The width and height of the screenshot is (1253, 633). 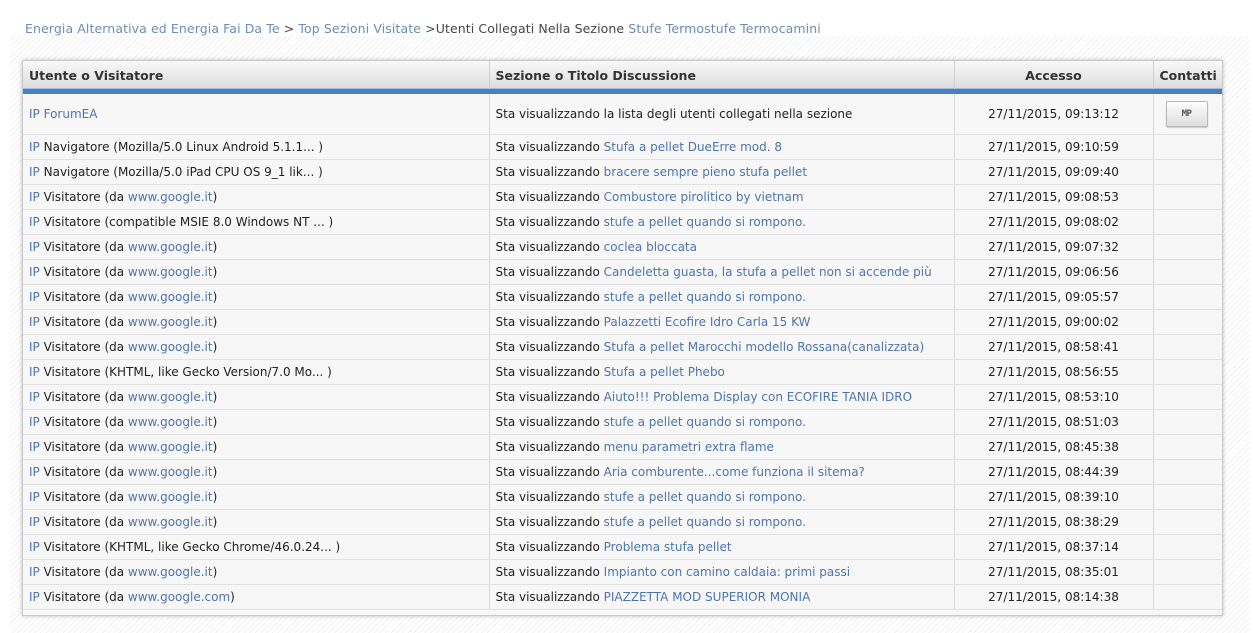 I want to click on topic-link: coclea bloccata, so click(x=650, y=247).